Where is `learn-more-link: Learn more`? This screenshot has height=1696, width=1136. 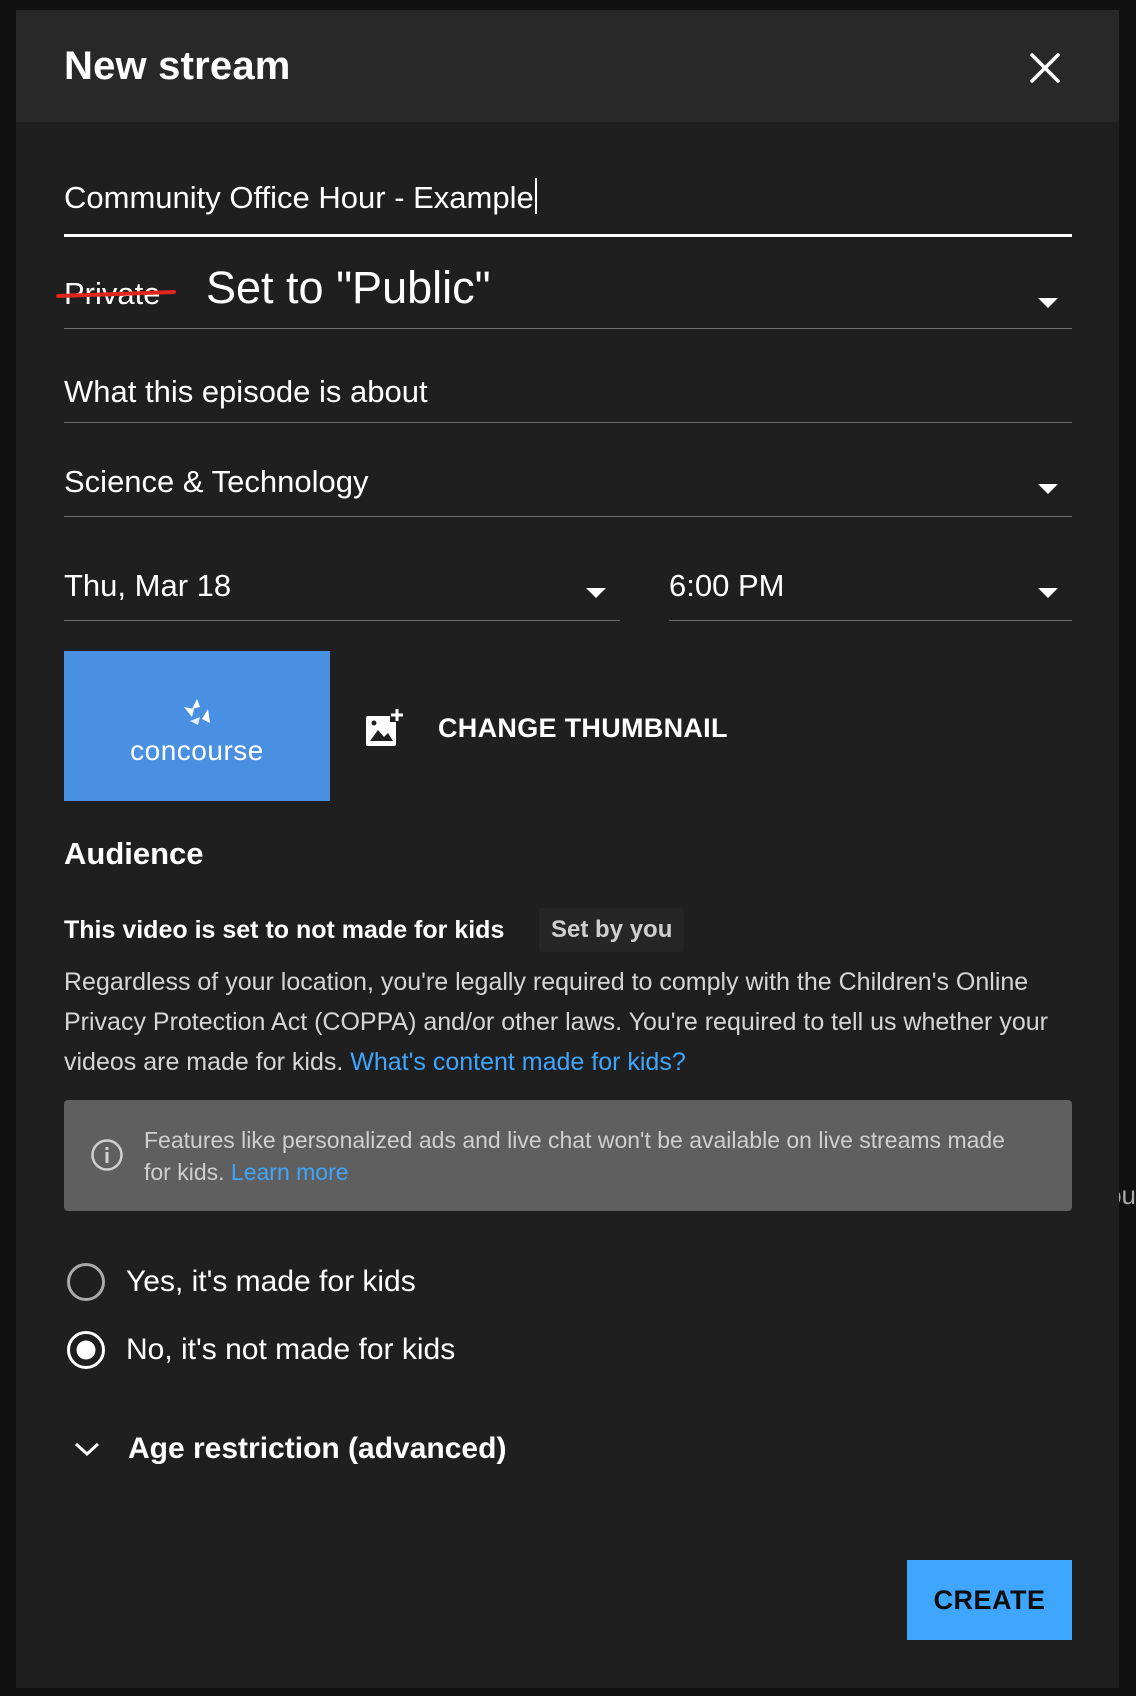
learn-more-link: Learn more is located at coordinates (290, 1172).